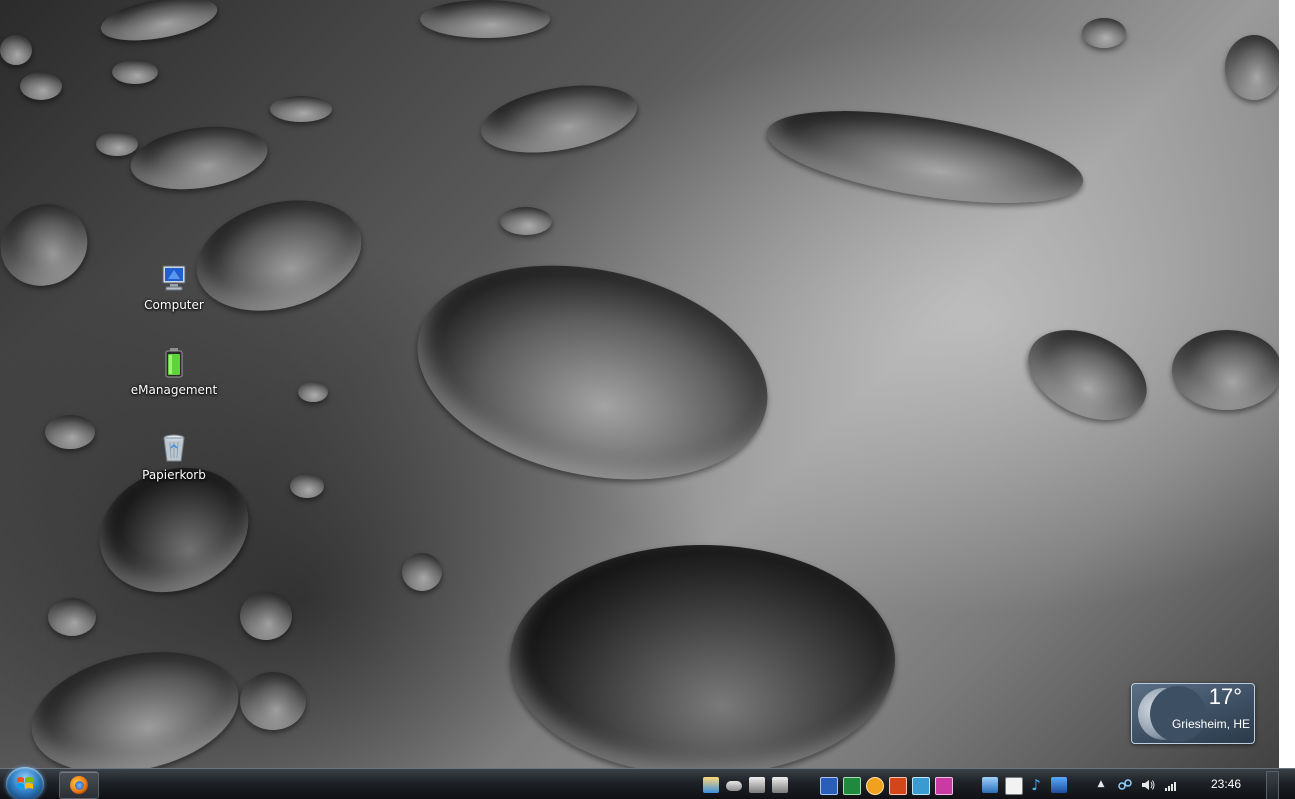 This screenshot has width=1295, height=799. Describe the element at coordinates (1125, 785) in the screenshot. I see `network-icon` at that location.